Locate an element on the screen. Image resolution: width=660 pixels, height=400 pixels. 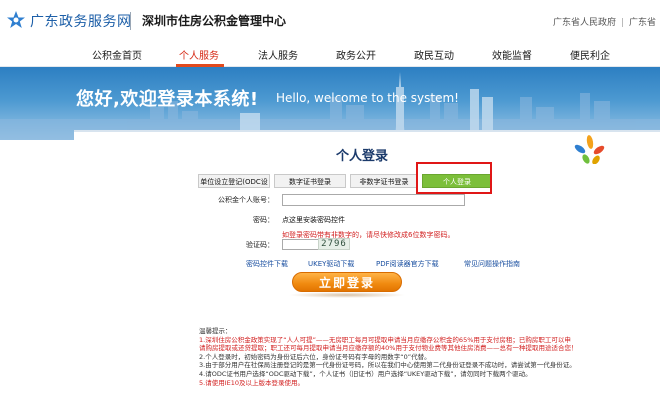
captcha-input is located at coordinates (301, 244).